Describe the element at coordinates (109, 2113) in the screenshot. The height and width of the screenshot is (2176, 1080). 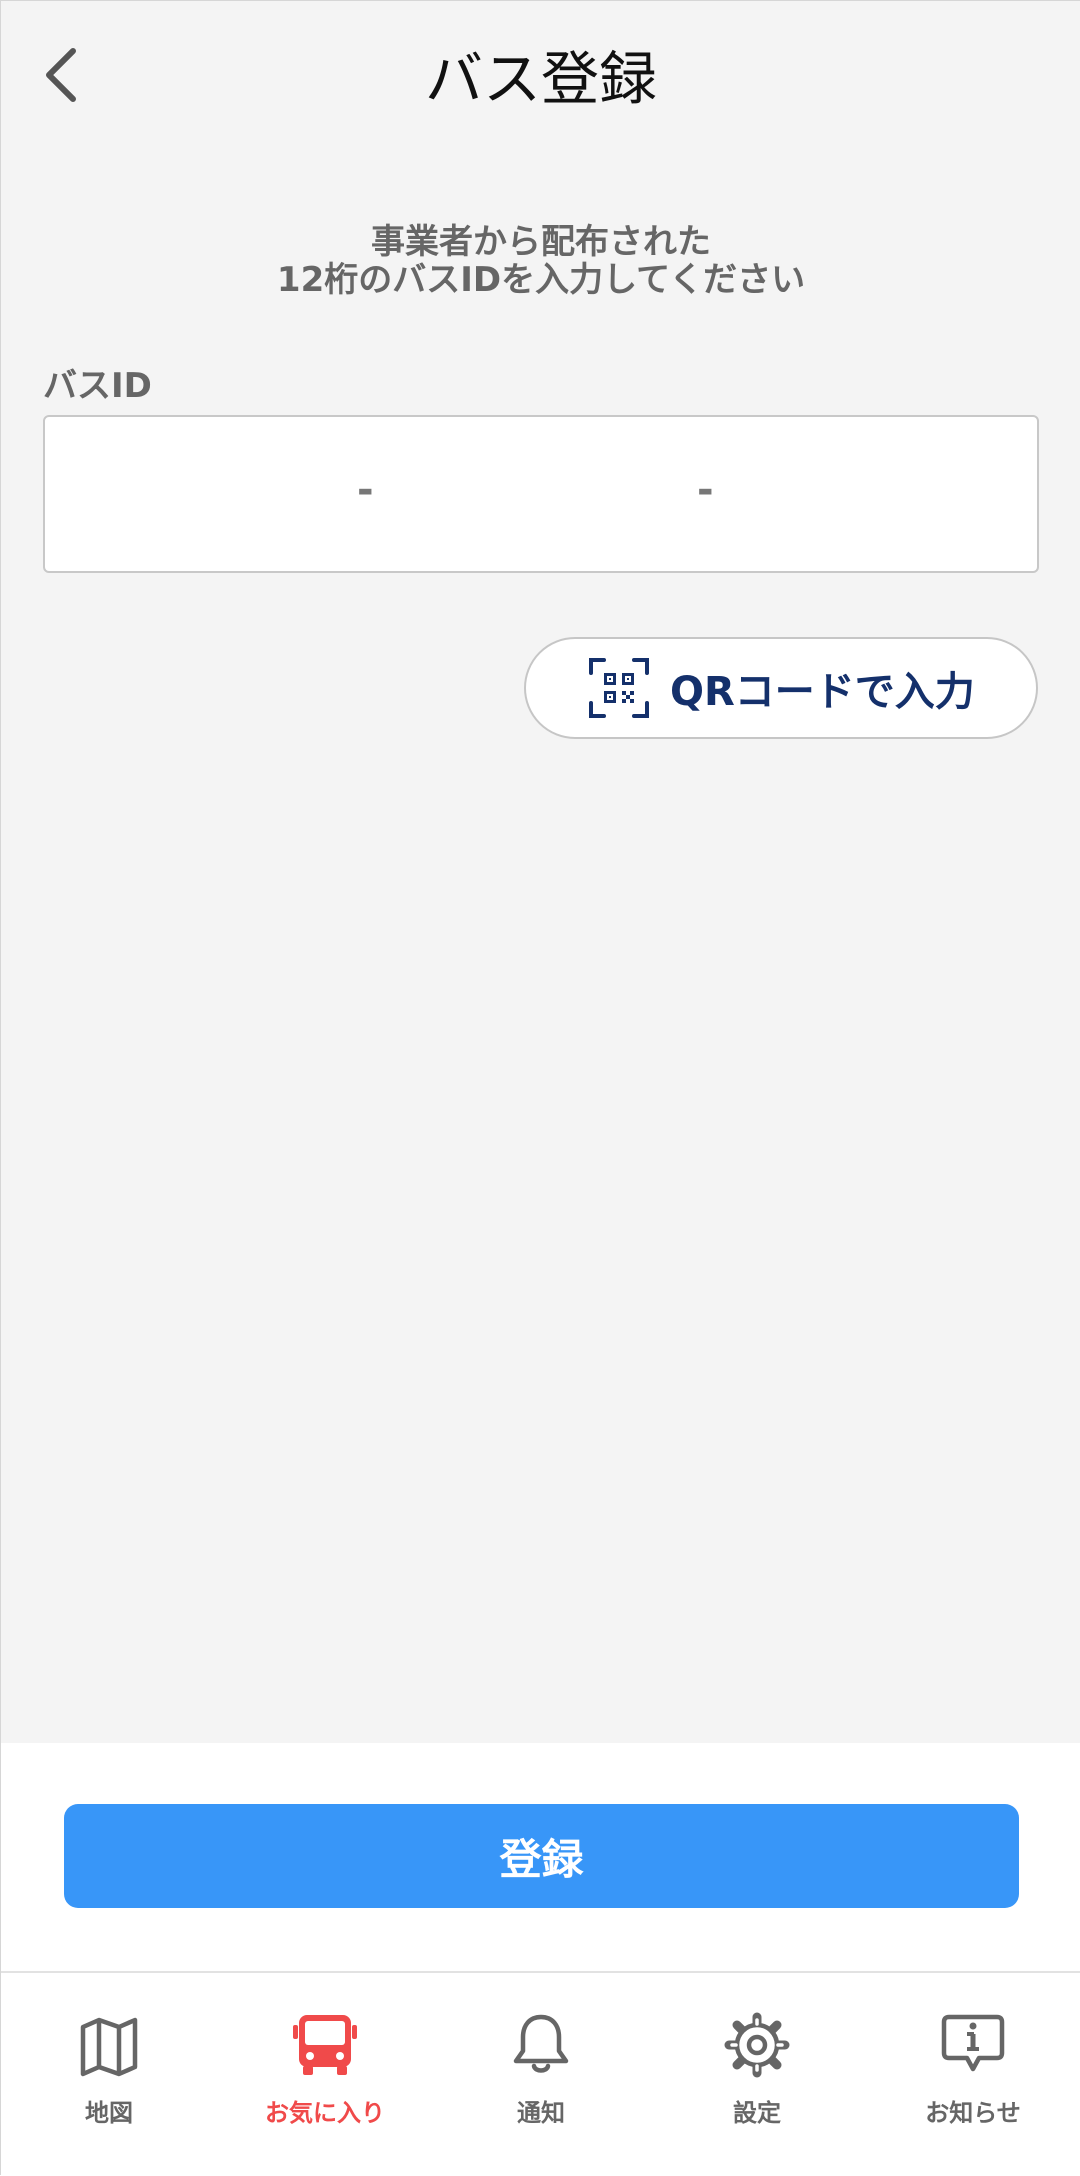
I see `tab-label: 地図` at that location.